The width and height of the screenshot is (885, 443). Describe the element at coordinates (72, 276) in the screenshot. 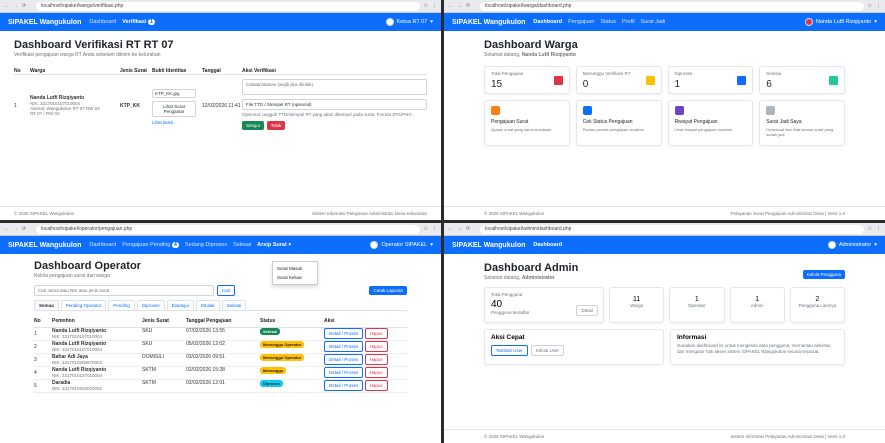

I see `page-subtitle: Kelola pengajuan surat dari warga` at that location.